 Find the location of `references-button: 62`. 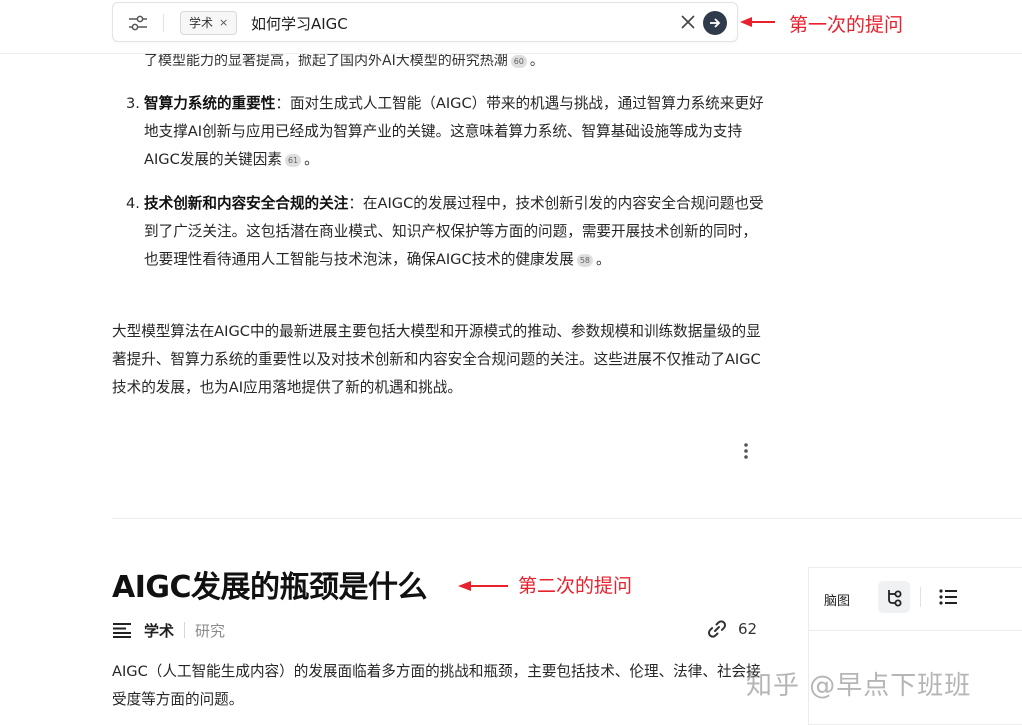

references-button: 62 is located at coordinates (731, 629).